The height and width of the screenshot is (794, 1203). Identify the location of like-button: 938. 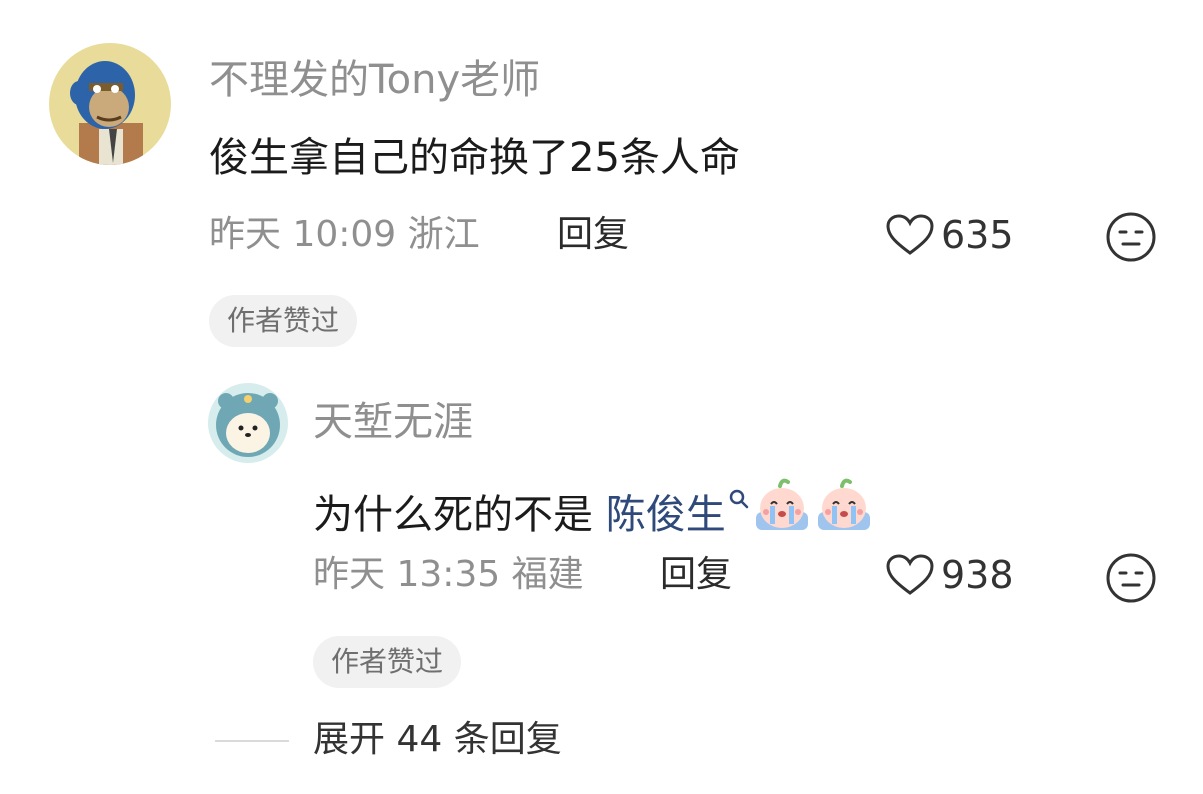
(949, 575).